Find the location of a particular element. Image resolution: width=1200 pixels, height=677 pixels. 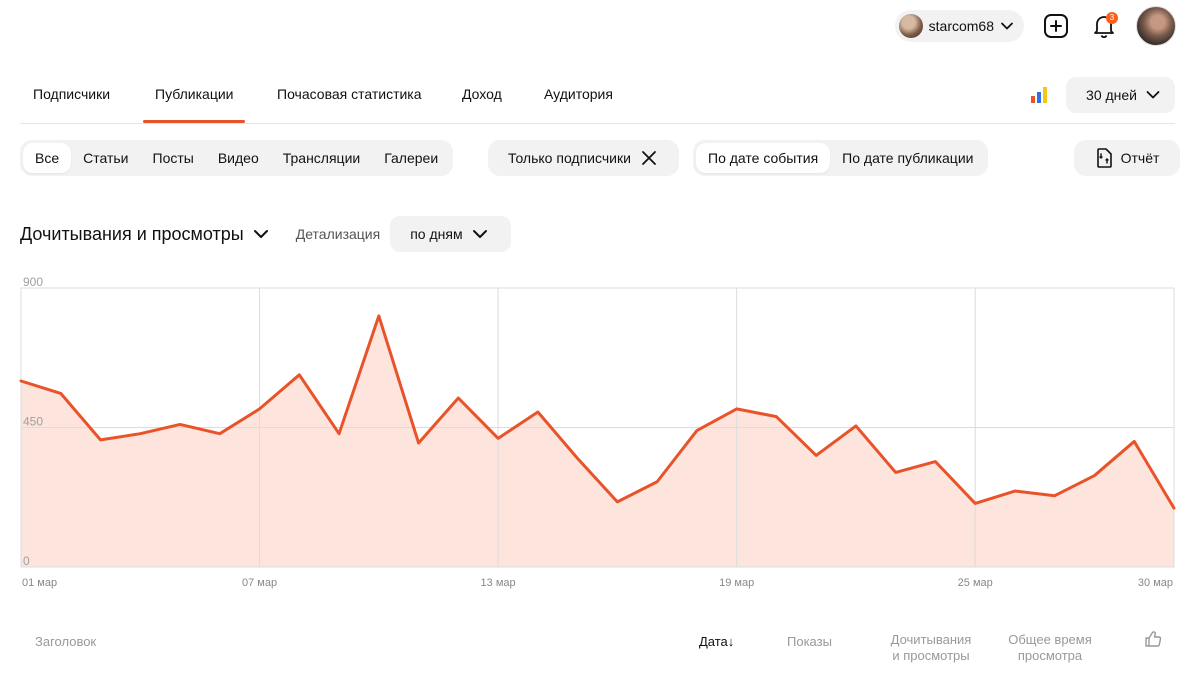

username: starcom68 is located at coordinates (961, 26).